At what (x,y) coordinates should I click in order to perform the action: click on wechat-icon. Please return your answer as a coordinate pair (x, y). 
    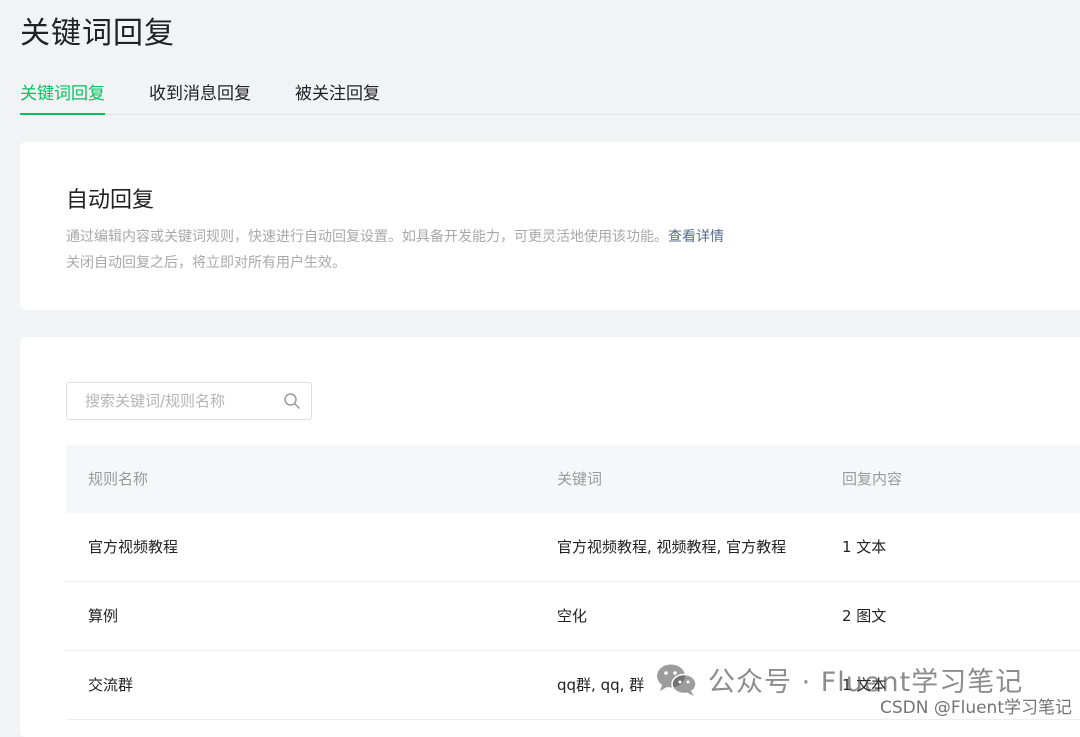
    Looking at the image, I should click on (677, 680).